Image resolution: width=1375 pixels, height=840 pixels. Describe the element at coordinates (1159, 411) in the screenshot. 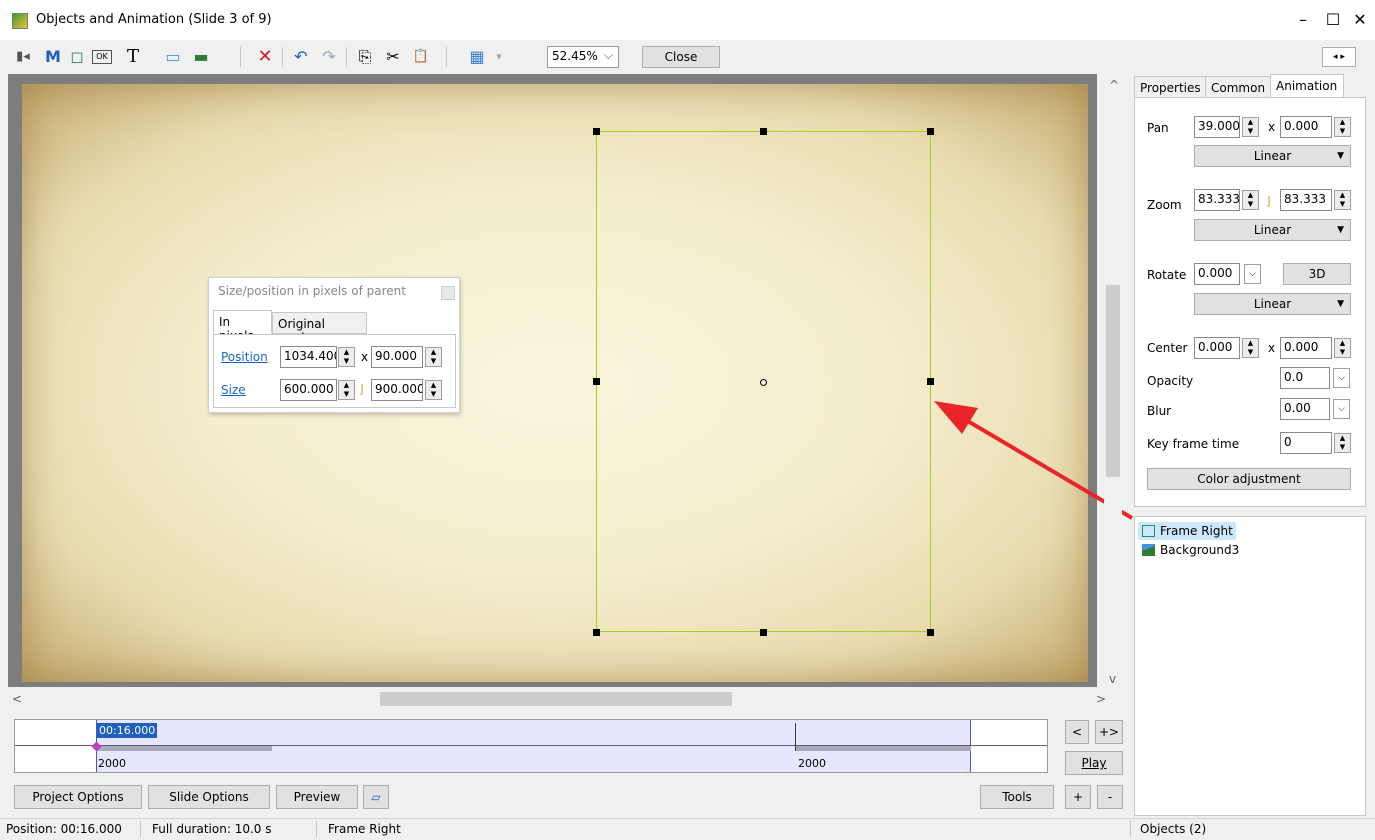

I see `blur-label: Blur` at that location.